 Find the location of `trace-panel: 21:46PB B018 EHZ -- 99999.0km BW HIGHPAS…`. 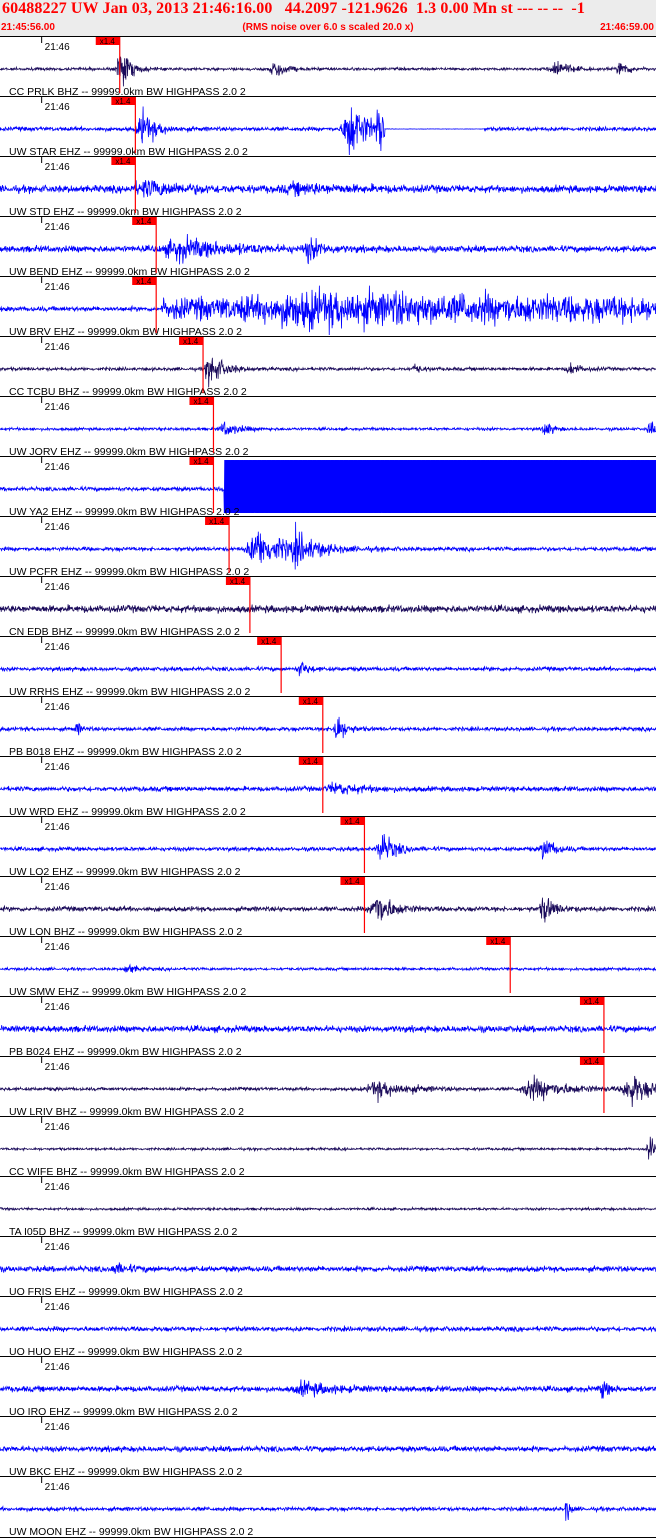

trace-panel: 21:46PB B018 EHZ -- 99999.0km BW HIGHPAS… is located at coordinates (328, 727).